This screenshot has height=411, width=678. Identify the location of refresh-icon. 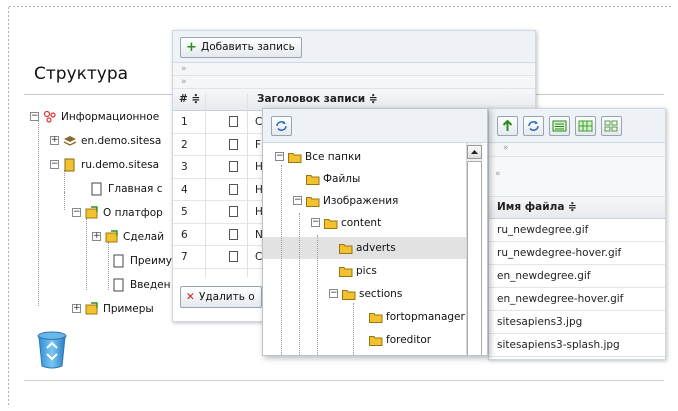
(533, 126).